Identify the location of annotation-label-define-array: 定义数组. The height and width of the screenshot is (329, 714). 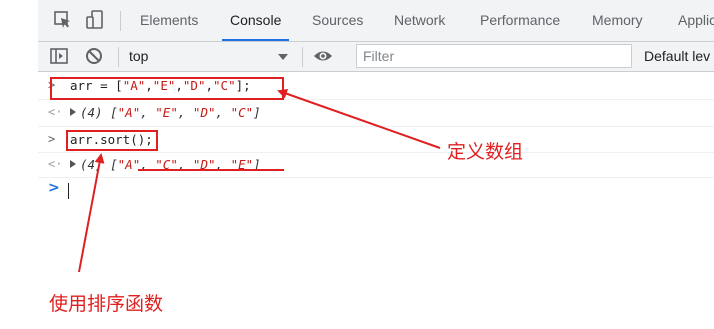
(485, 152).